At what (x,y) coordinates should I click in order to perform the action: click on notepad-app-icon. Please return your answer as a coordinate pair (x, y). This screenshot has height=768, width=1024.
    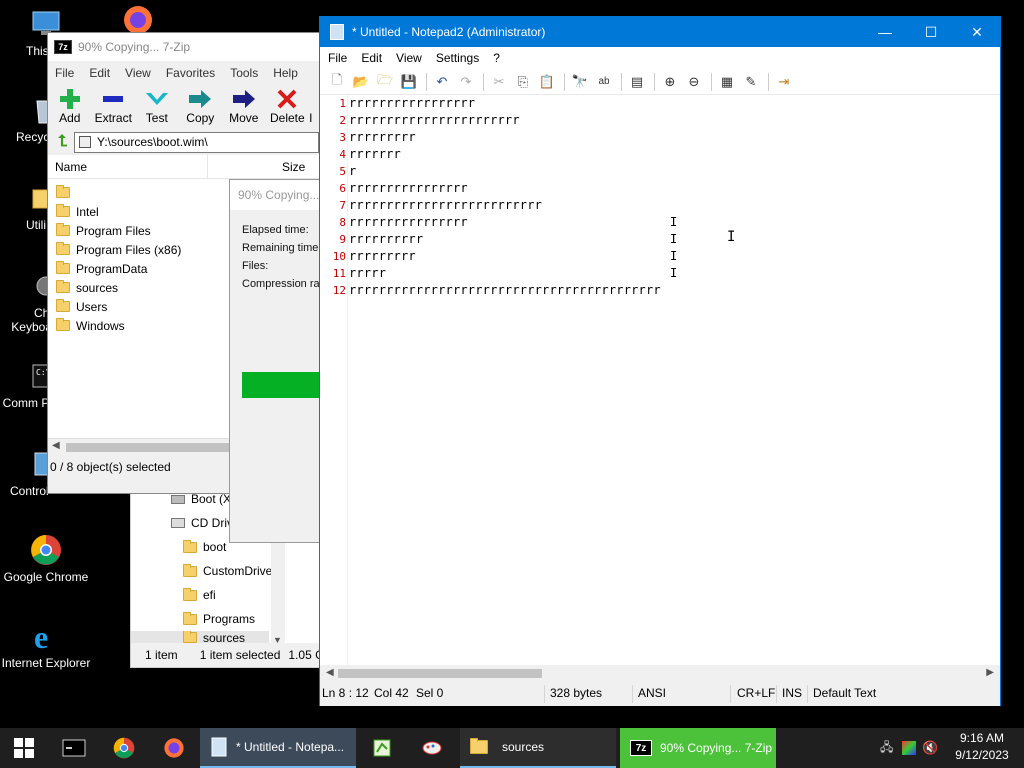
    Looking at the image, I should click on (337, 32).